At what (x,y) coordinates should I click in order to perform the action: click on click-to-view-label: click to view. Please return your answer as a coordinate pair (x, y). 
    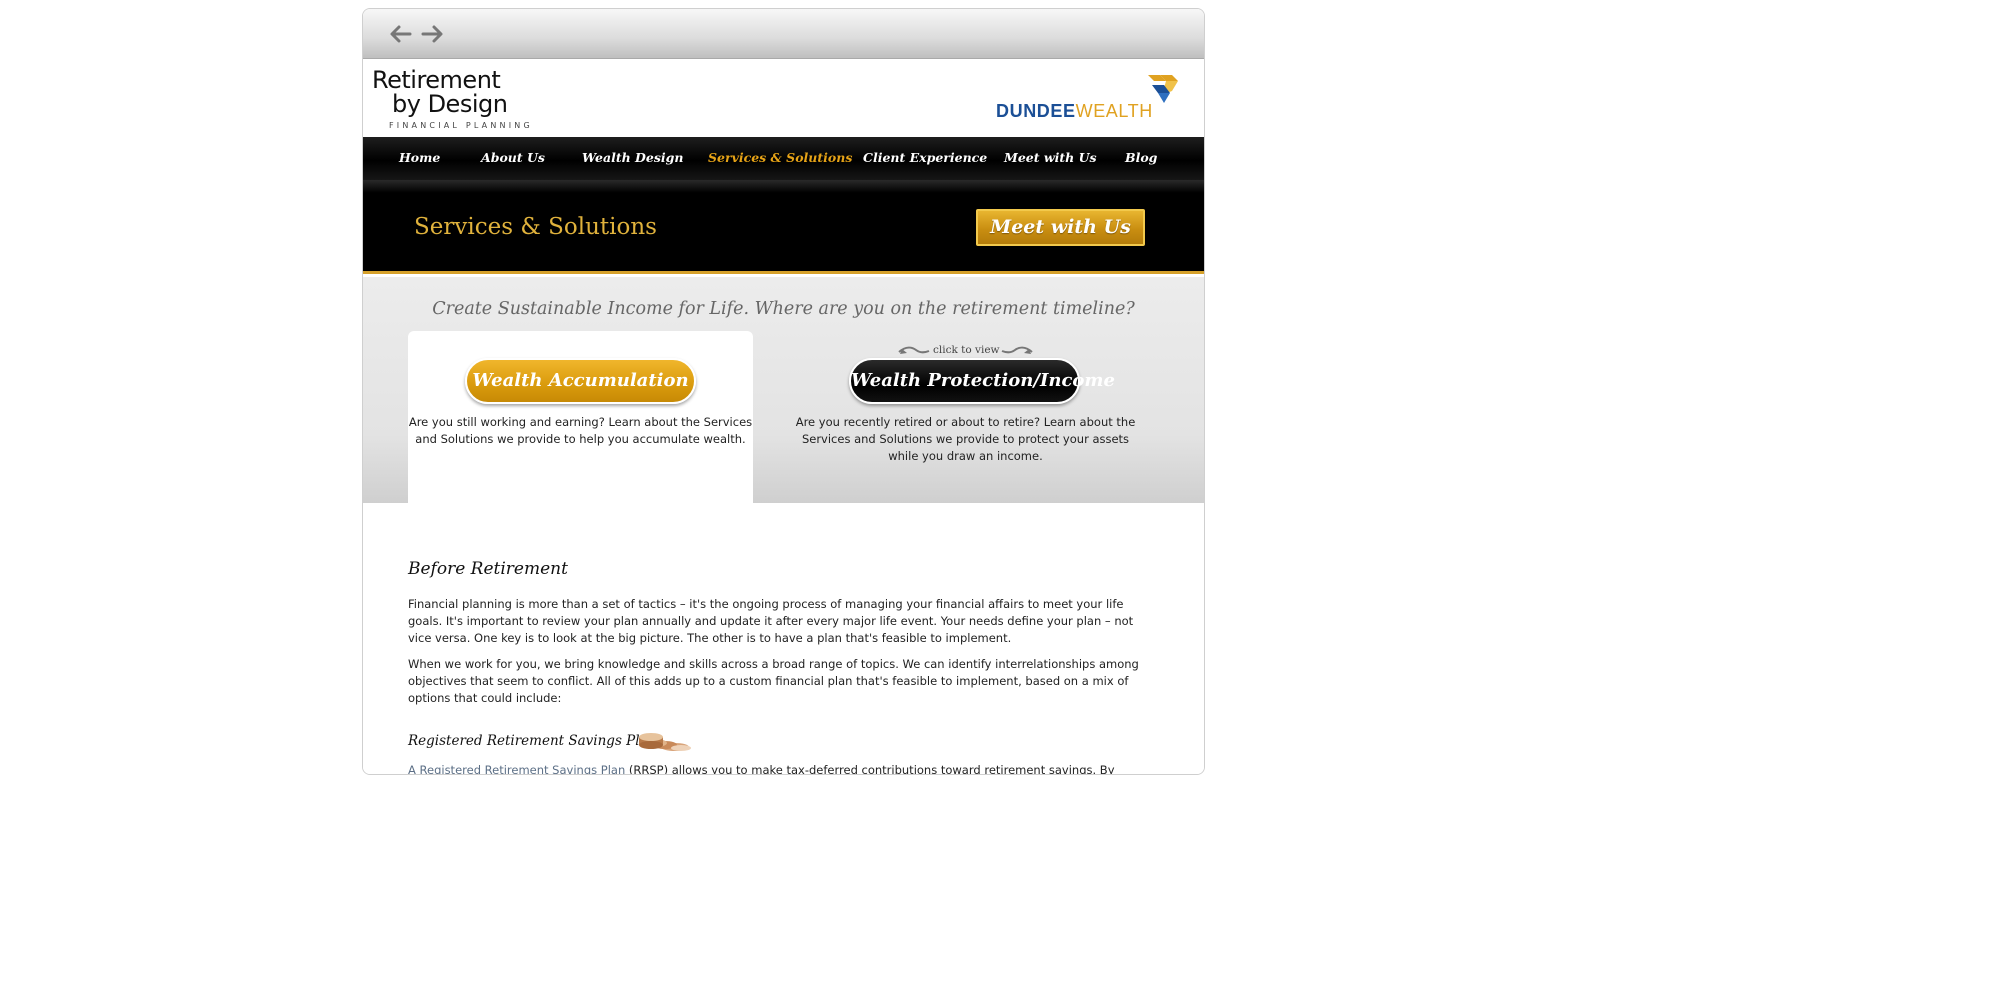
    Looking at the image, I should click on (966, 350).